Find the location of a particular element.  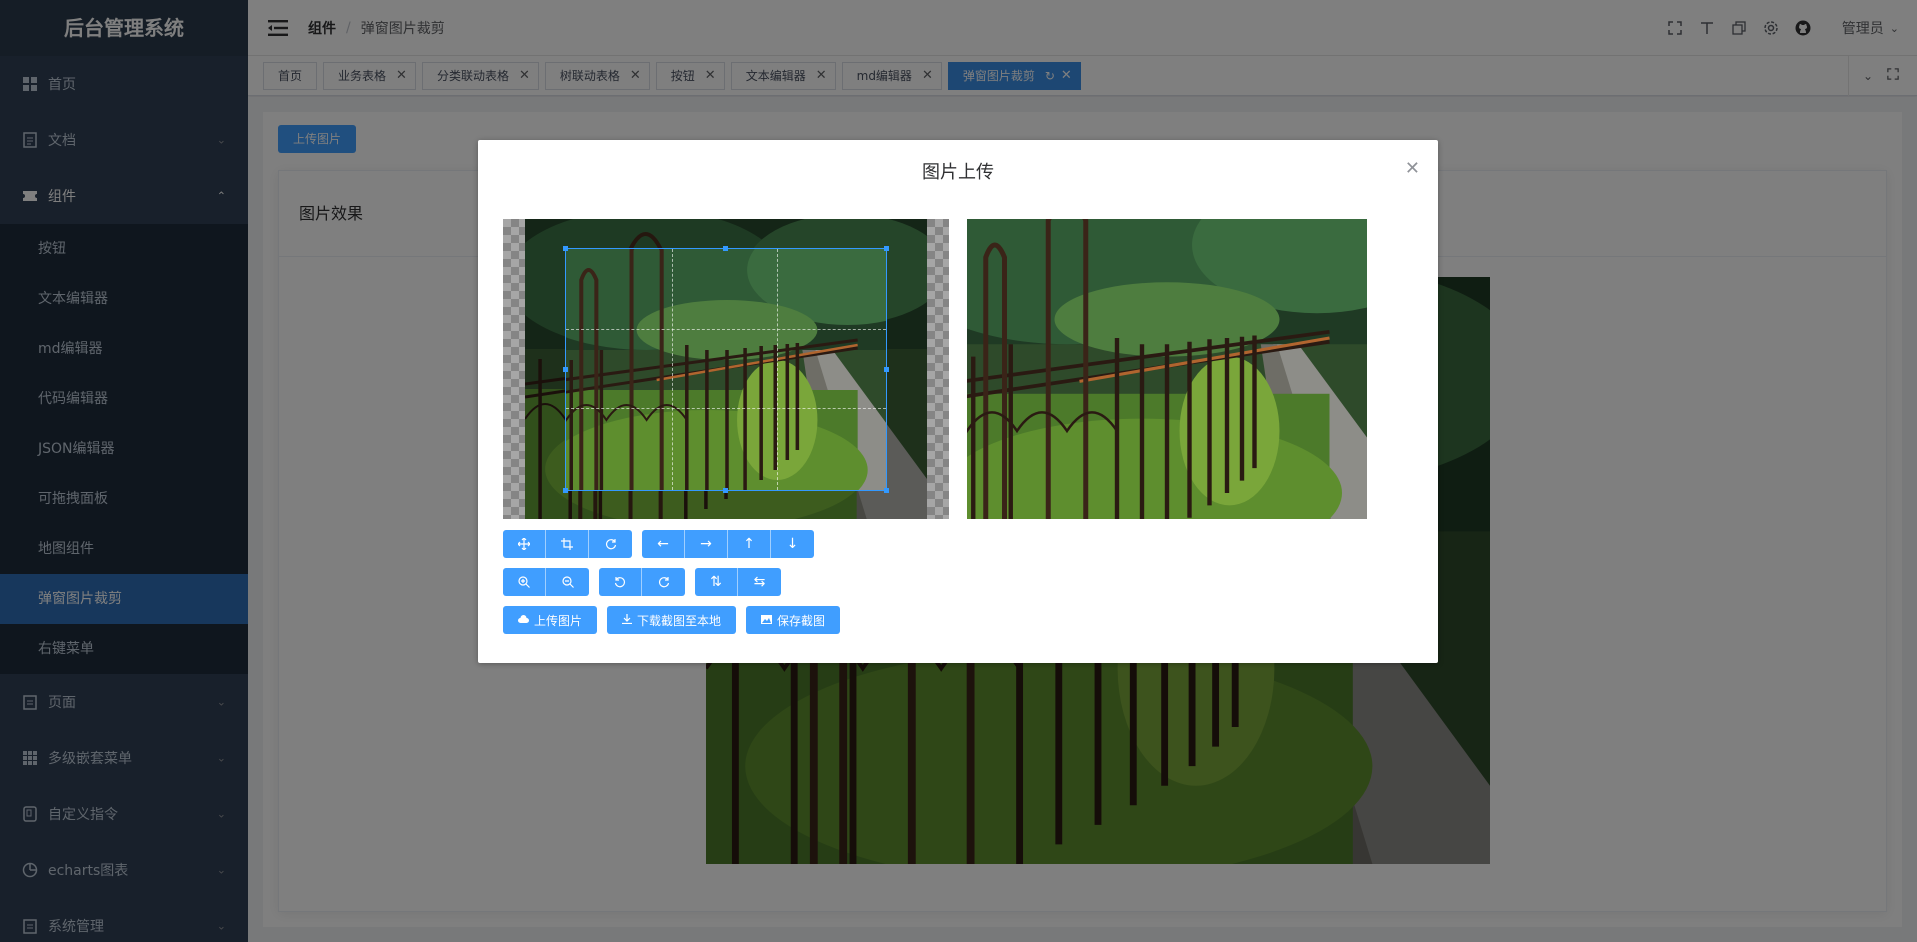

upload-button: 上传图片 is located at coordinates (550, 620).